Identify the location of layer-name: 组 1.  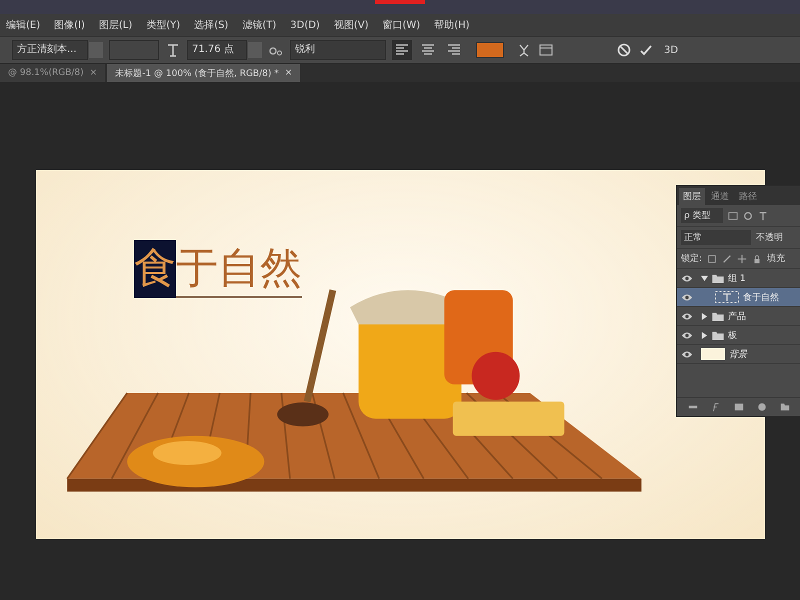
(737, 278).